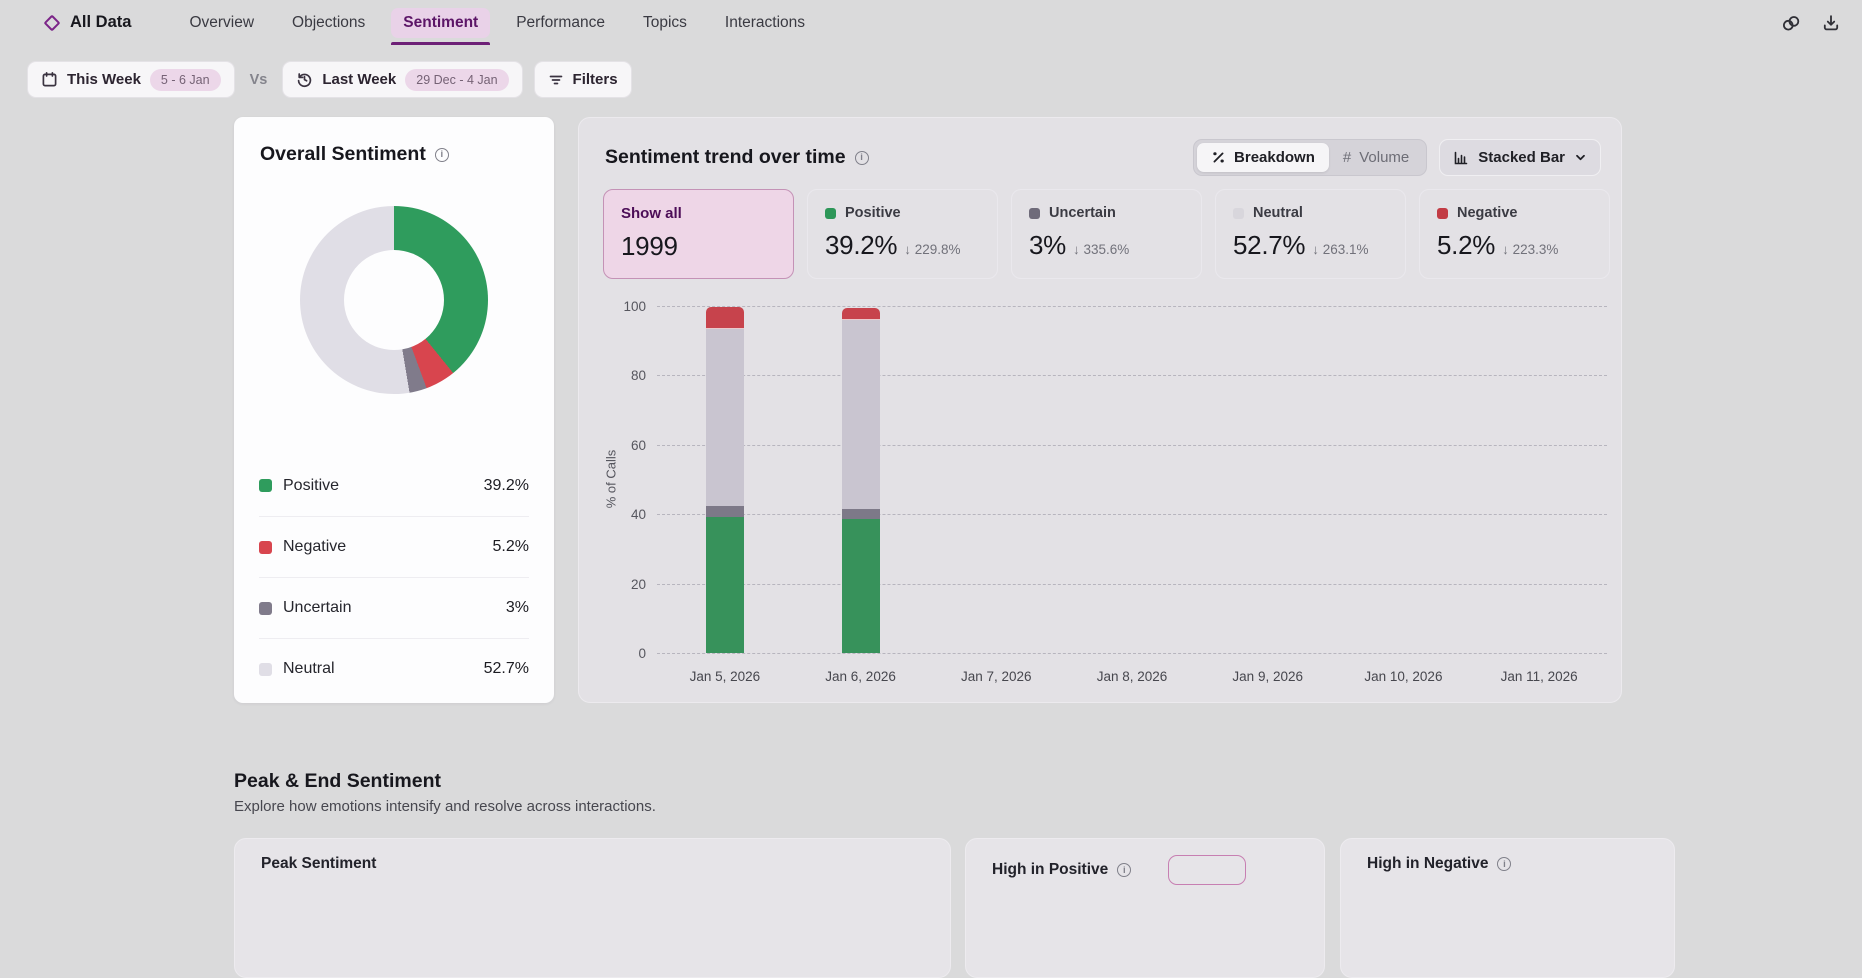 This screenshot has width=1862, height=978. What do you see at coordinates (1530, 249) in the screenshot?
I see `delta-badge: ↓ 223.3%` at bounding box center [1530, 249].